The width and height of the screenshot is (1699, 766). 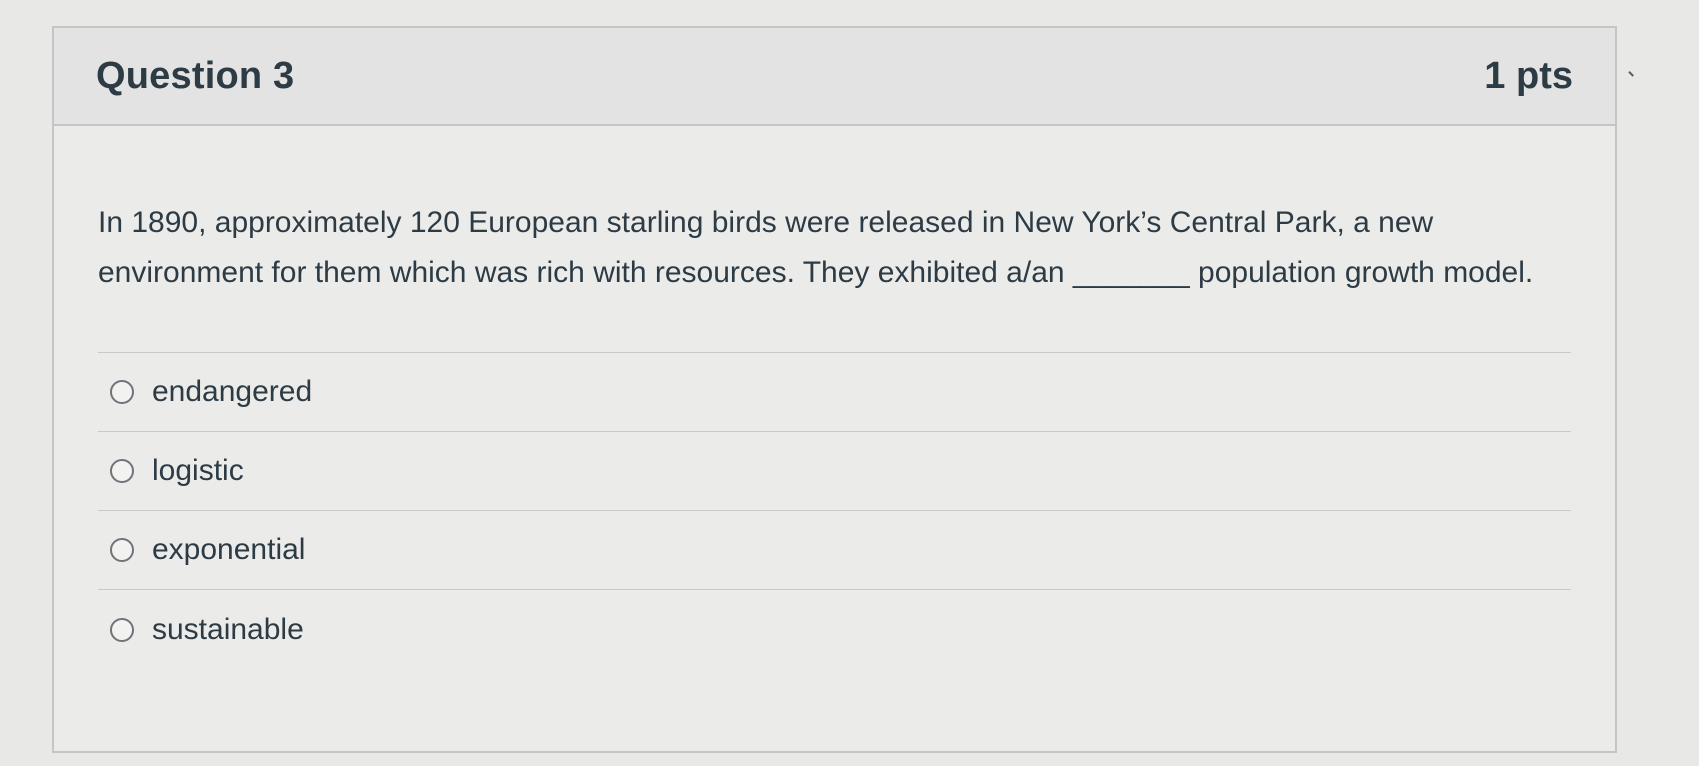 What do you see at coordinates (1528, 75) in the screenshot?
I see `question-points: 1 pts` at bounding box center [1528, 75].